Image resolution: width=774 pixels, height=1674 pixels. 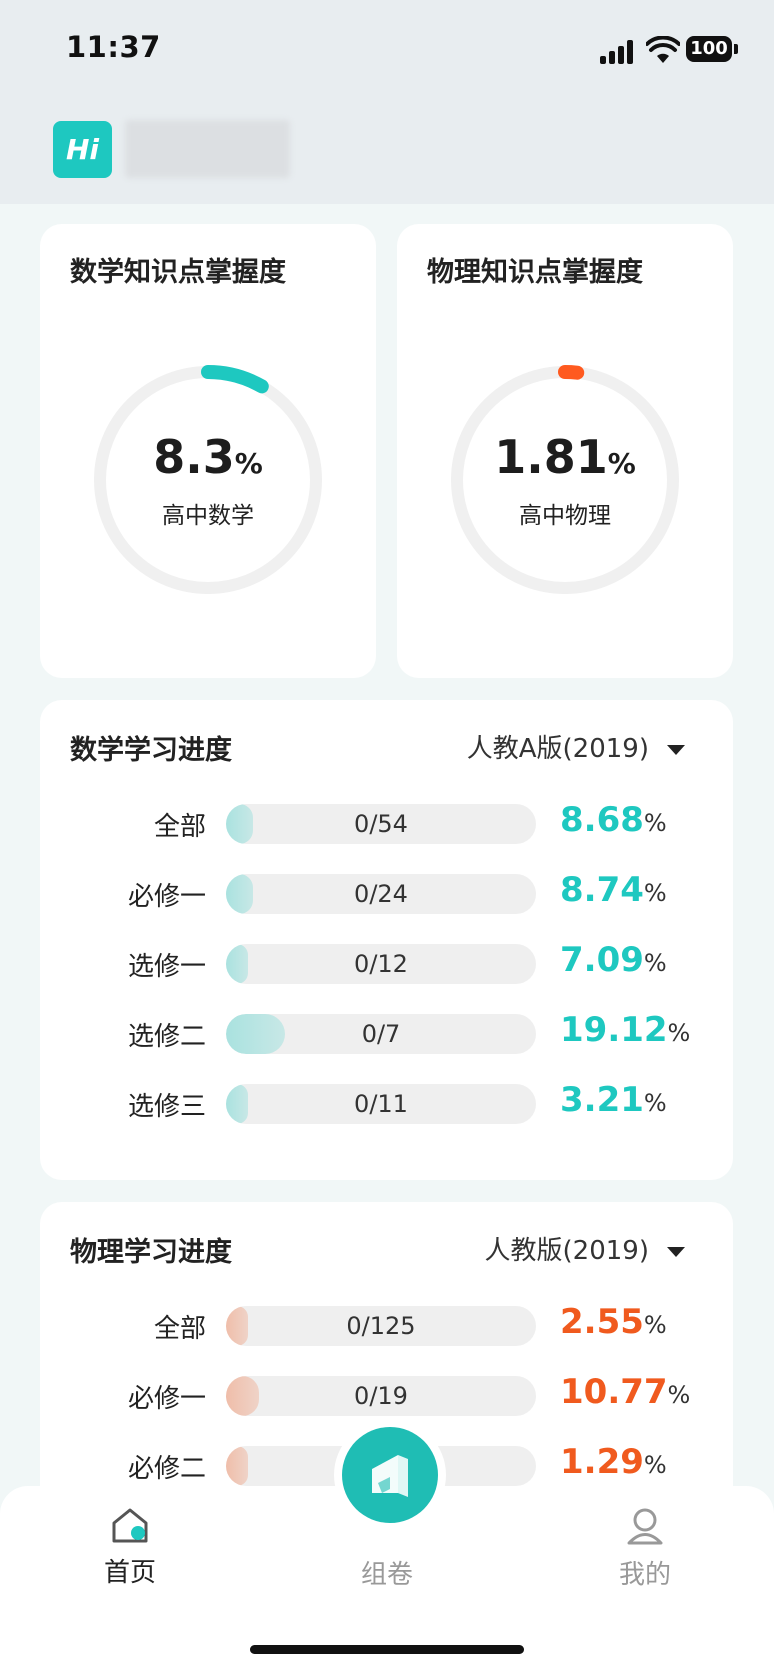 What do you see at coordinates (614, 1030) in the screenshot?
I see `progress-percent-value: 19.12` at bounding box center [614, 1030].